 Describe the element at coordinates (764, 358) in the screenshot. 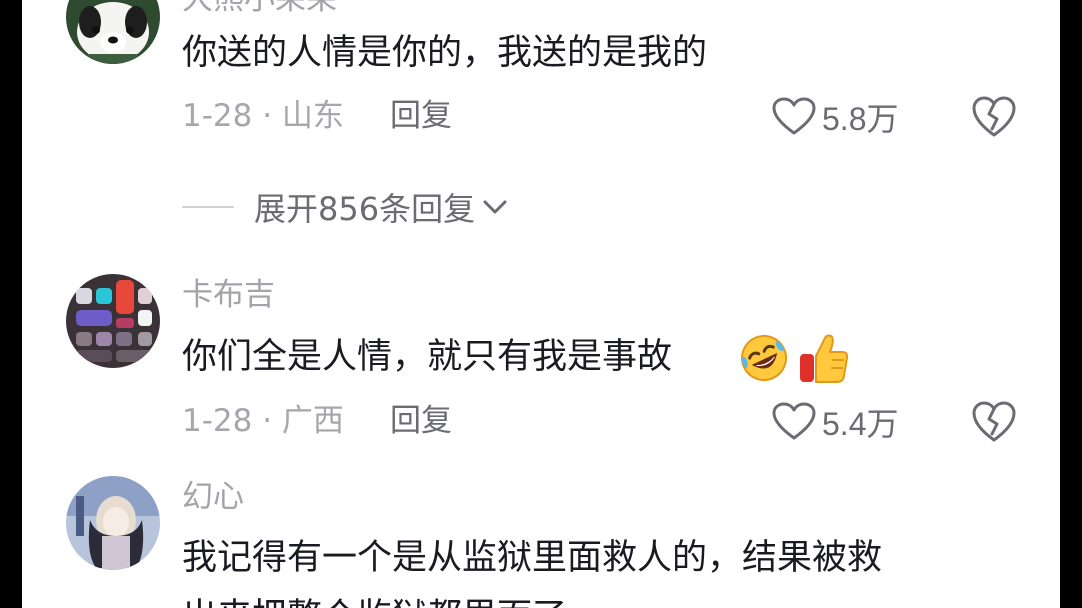

I see `rofl-emoji` at that location.